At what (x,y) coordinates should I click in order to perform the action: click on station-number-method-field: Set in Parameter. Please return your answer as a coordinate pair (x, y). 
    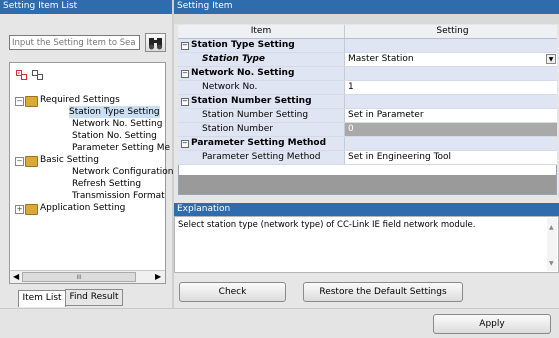
    Looking at the image, I should click on (450, 115).